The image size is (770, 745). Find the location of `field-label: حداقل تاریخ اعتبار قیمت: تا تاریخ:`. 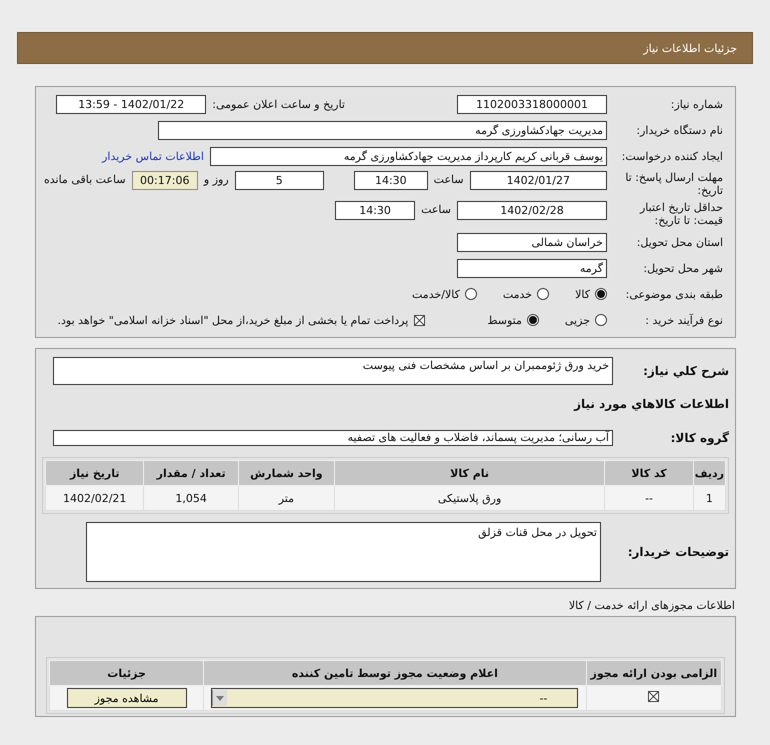

field-label: حداقل تاریخ اعتبار قیمت: تا تاریخ: is located at coordinates (680, 214).